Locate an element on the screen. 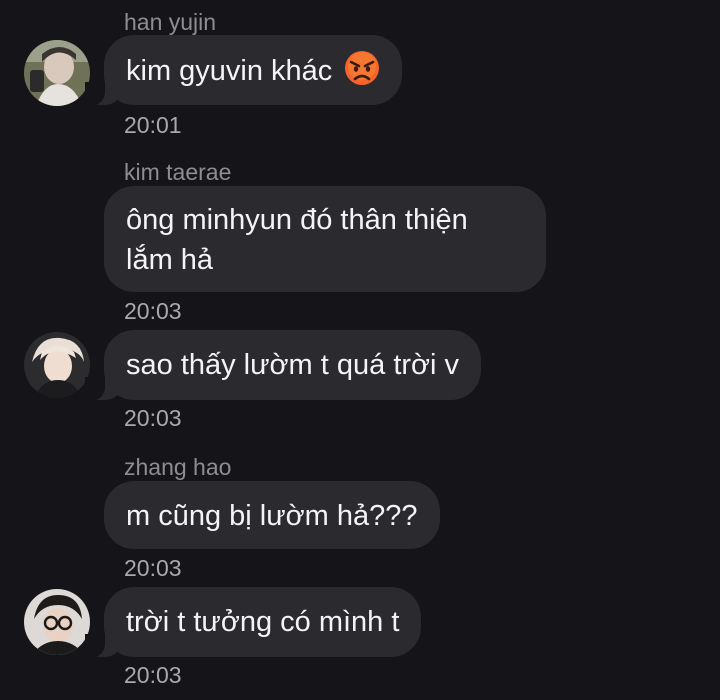 The image size is (720, 700). sender-name: han yujin is located at coordinates (170, 22).